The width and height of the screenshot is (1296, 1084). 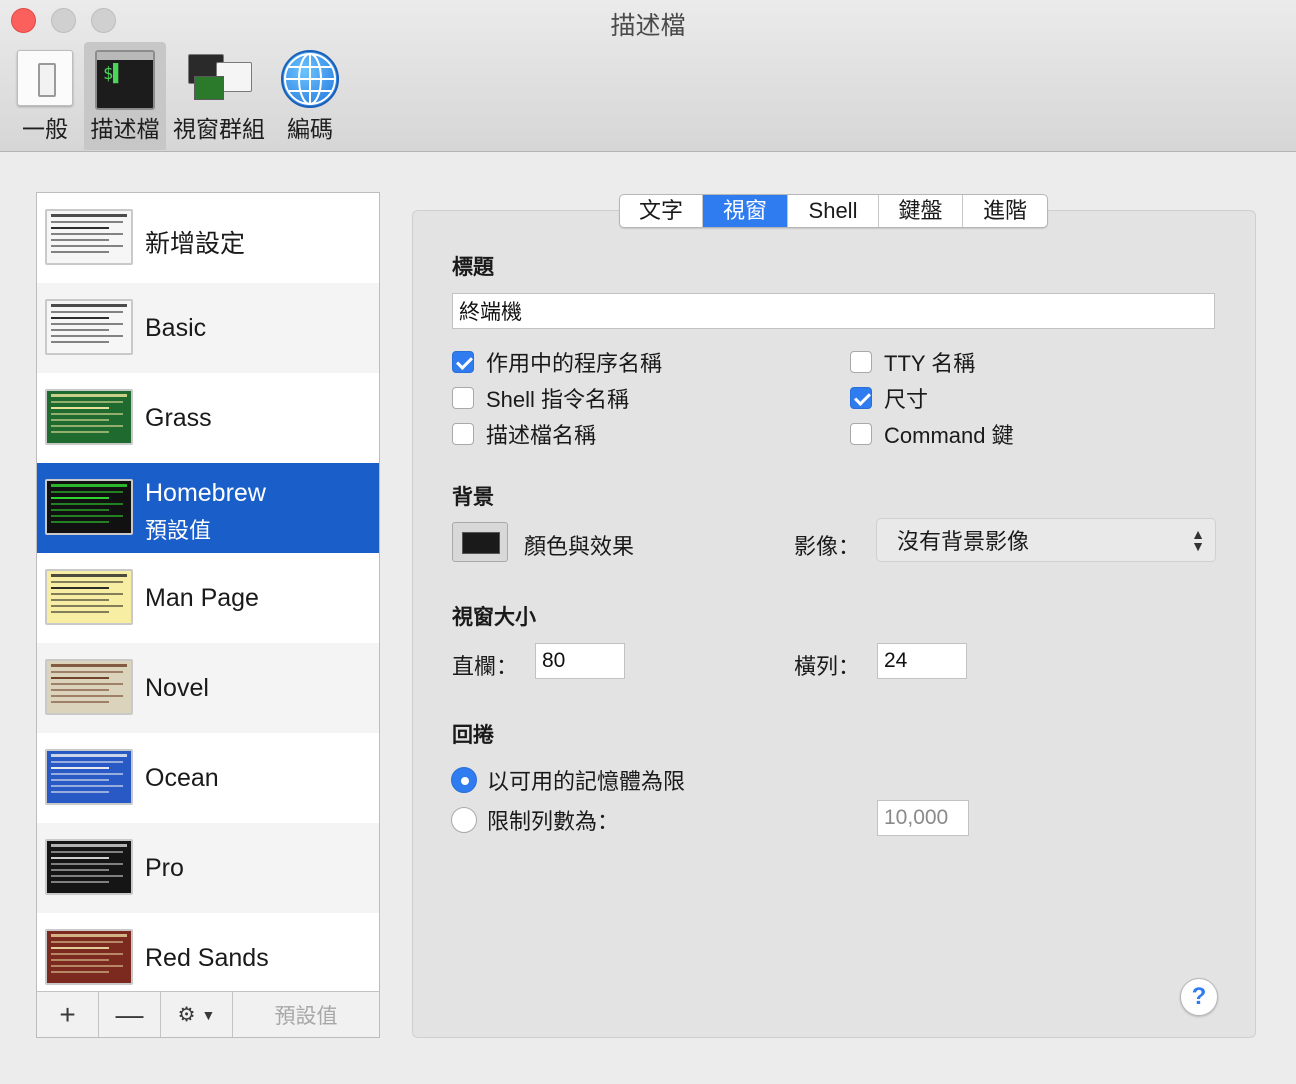 I want to click on row-limit-input: 10,000, so click(x=923, y=818).